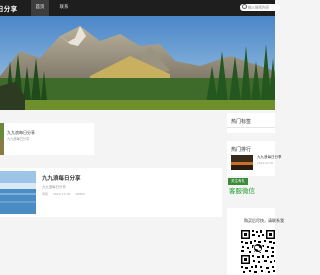 Image resolution: width=320 pixels, height=275 pixels. What do you see at coordinates (140, 8) in the screenshot?
I see `top-navigation-bar: 日分享 首页 联系 输入搜索内容` at bounding box center [140, 8].